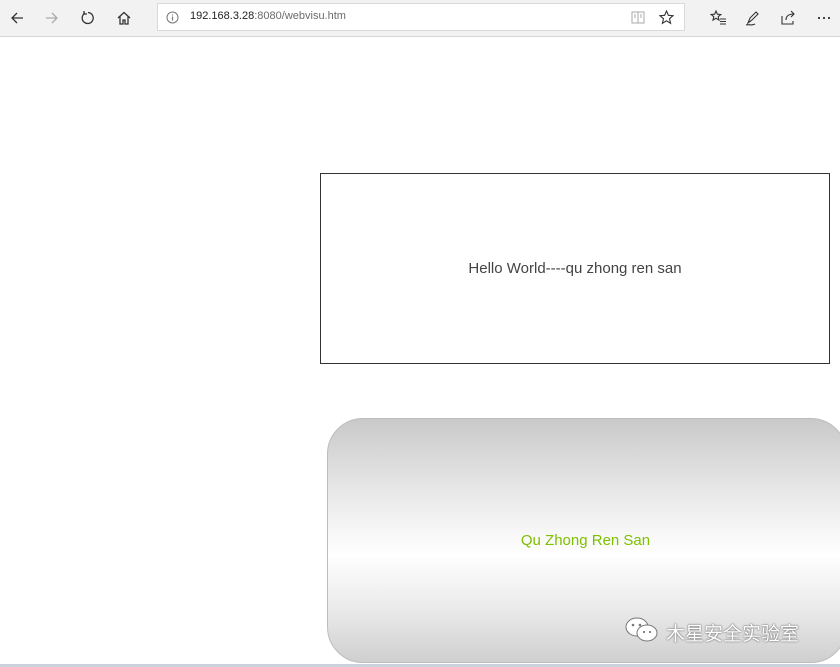  What do you see at coordinates (585, 540) in the screenshot?
I see `gradient-panel-text: Qu Zhong Ren San` at bounding box center [585, 540].